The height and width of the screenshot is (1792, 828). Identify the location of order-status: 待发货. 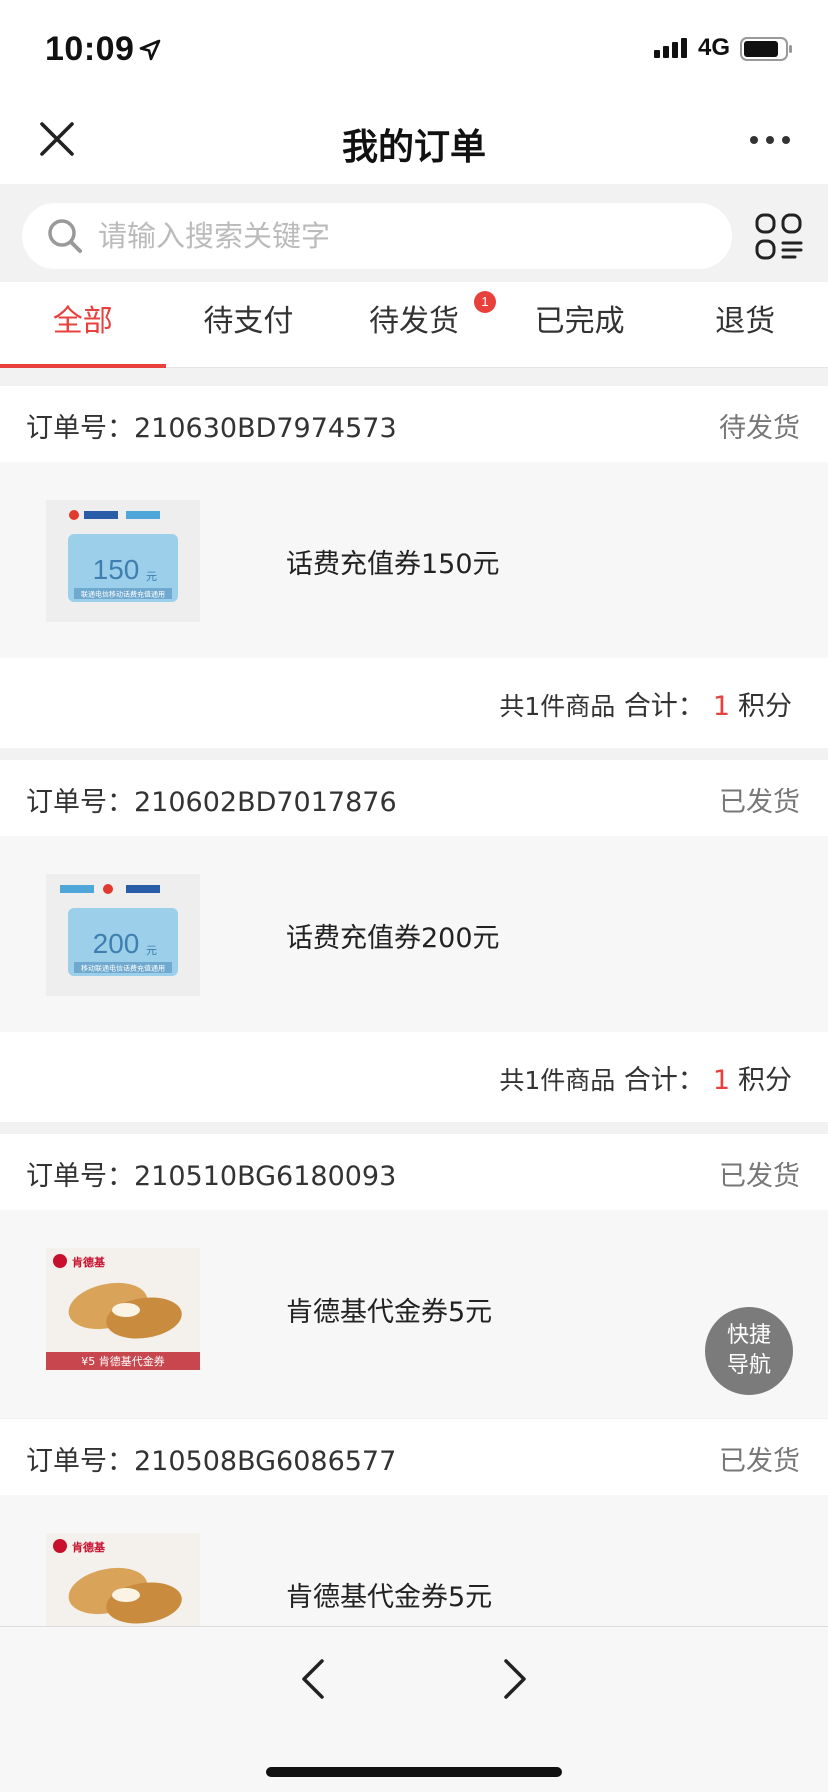
(759, 428).